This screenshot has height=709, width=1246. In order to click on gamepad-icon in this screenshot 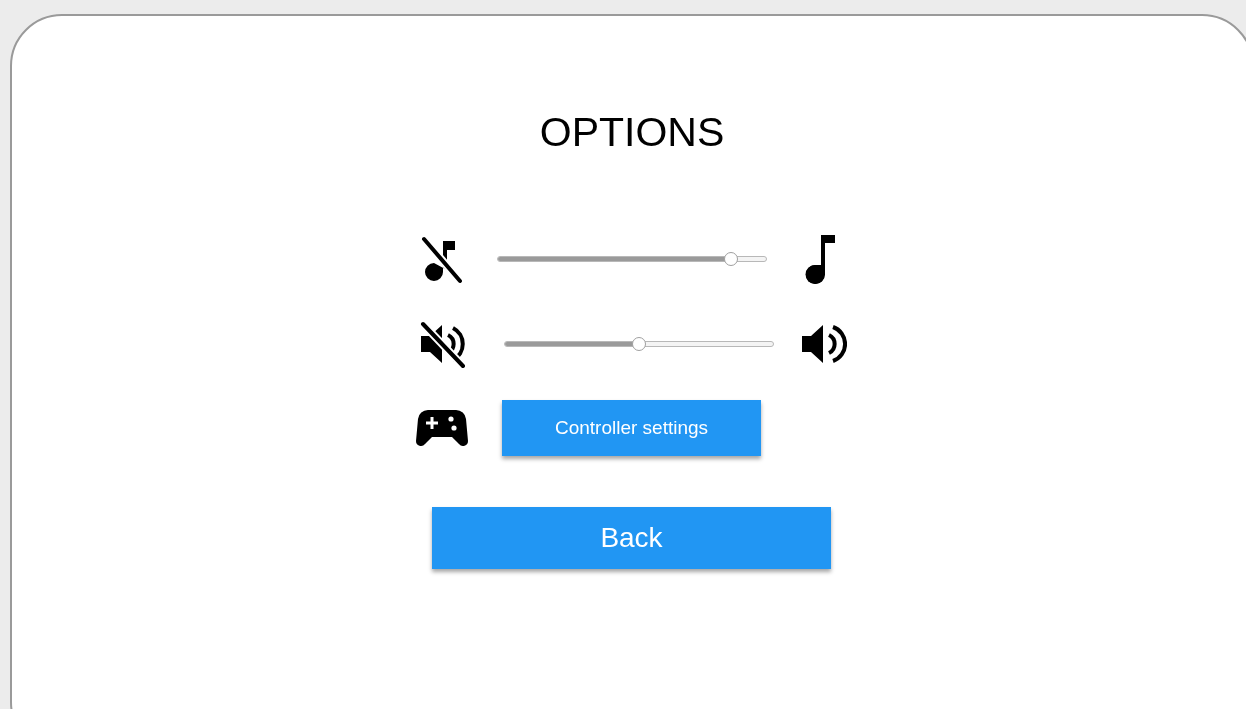, I will do `click(442, 428)`.